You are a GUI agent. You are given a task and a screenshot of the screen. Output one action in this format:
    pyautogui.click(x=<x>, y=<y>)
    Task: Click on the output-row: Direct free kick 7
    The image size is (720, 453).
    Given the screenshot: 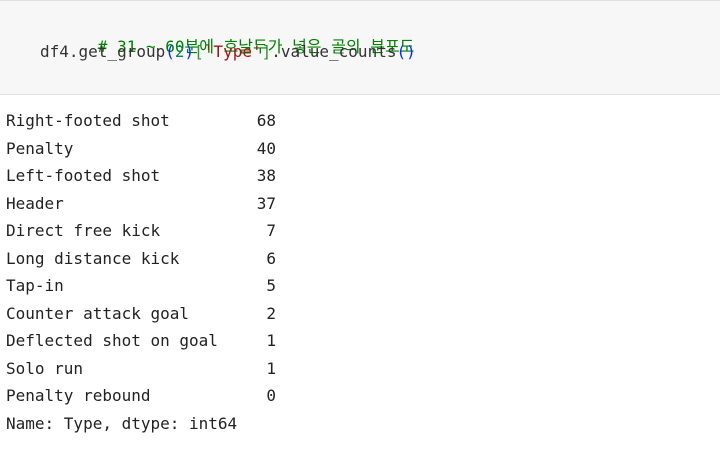 What is the action you would take?
    pyautogui.click(x=141, y=231)
    